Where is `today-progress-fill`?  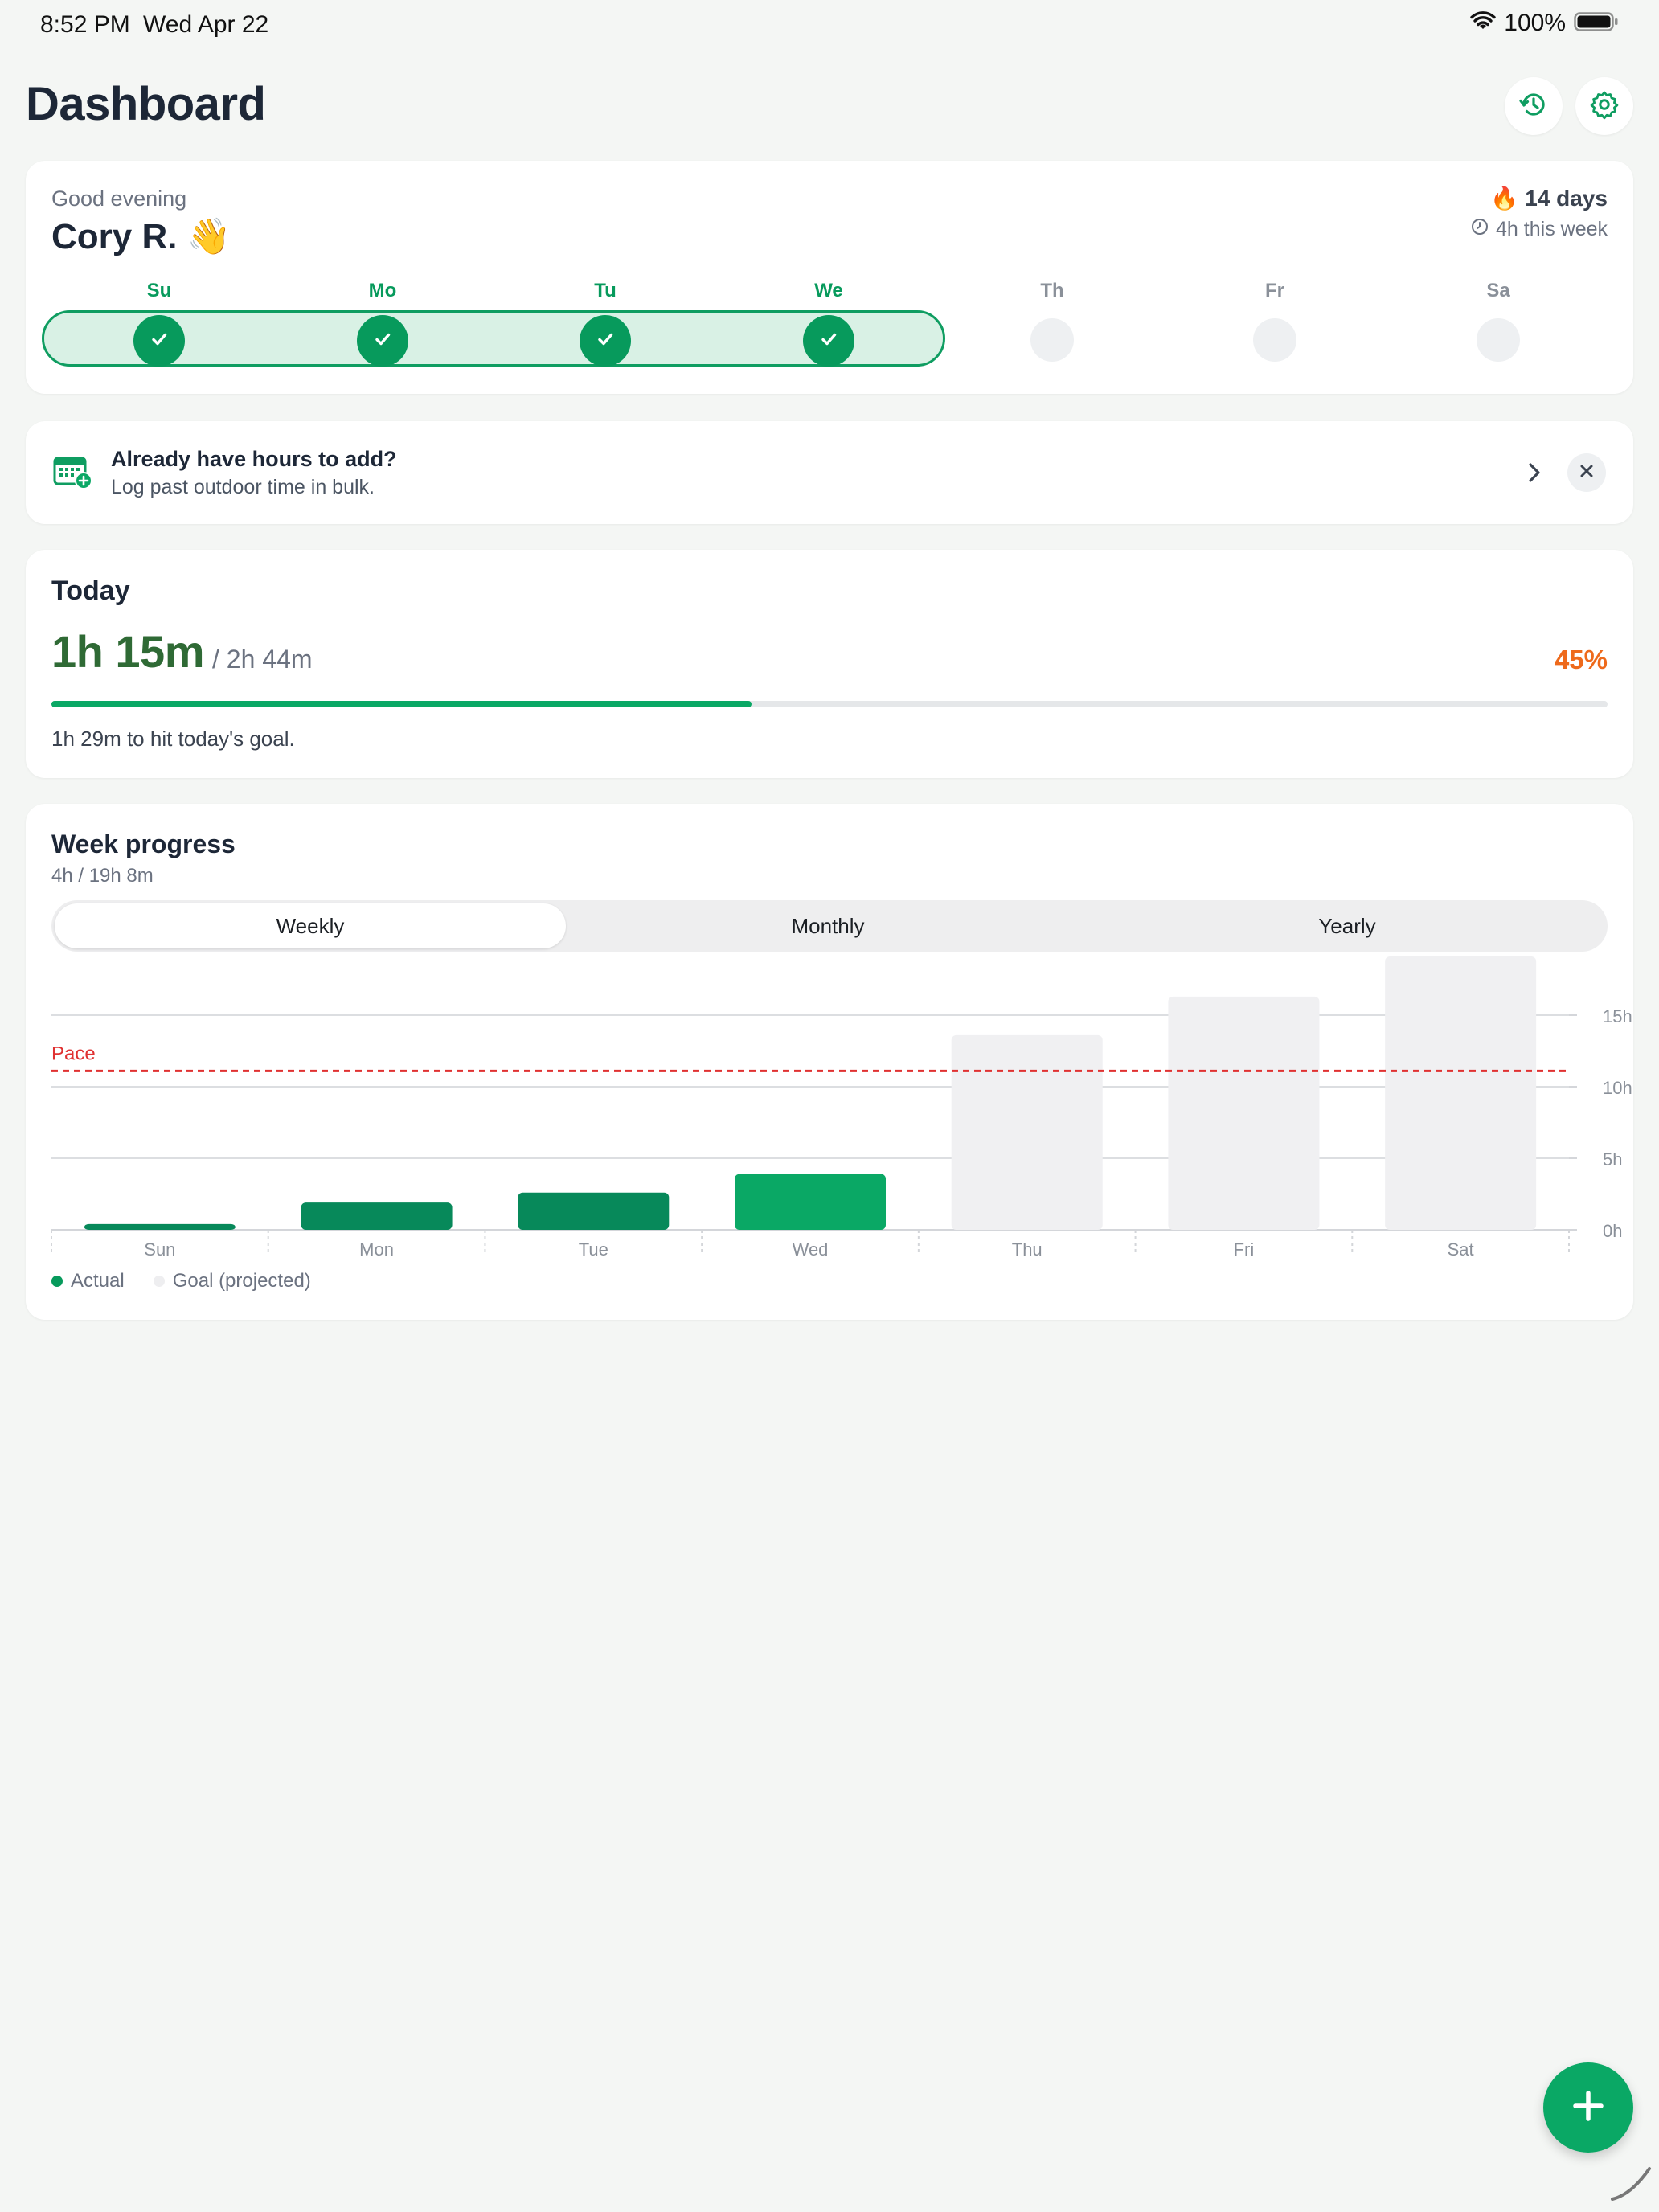
today-progress-fill is located at coordinates (401, 704).